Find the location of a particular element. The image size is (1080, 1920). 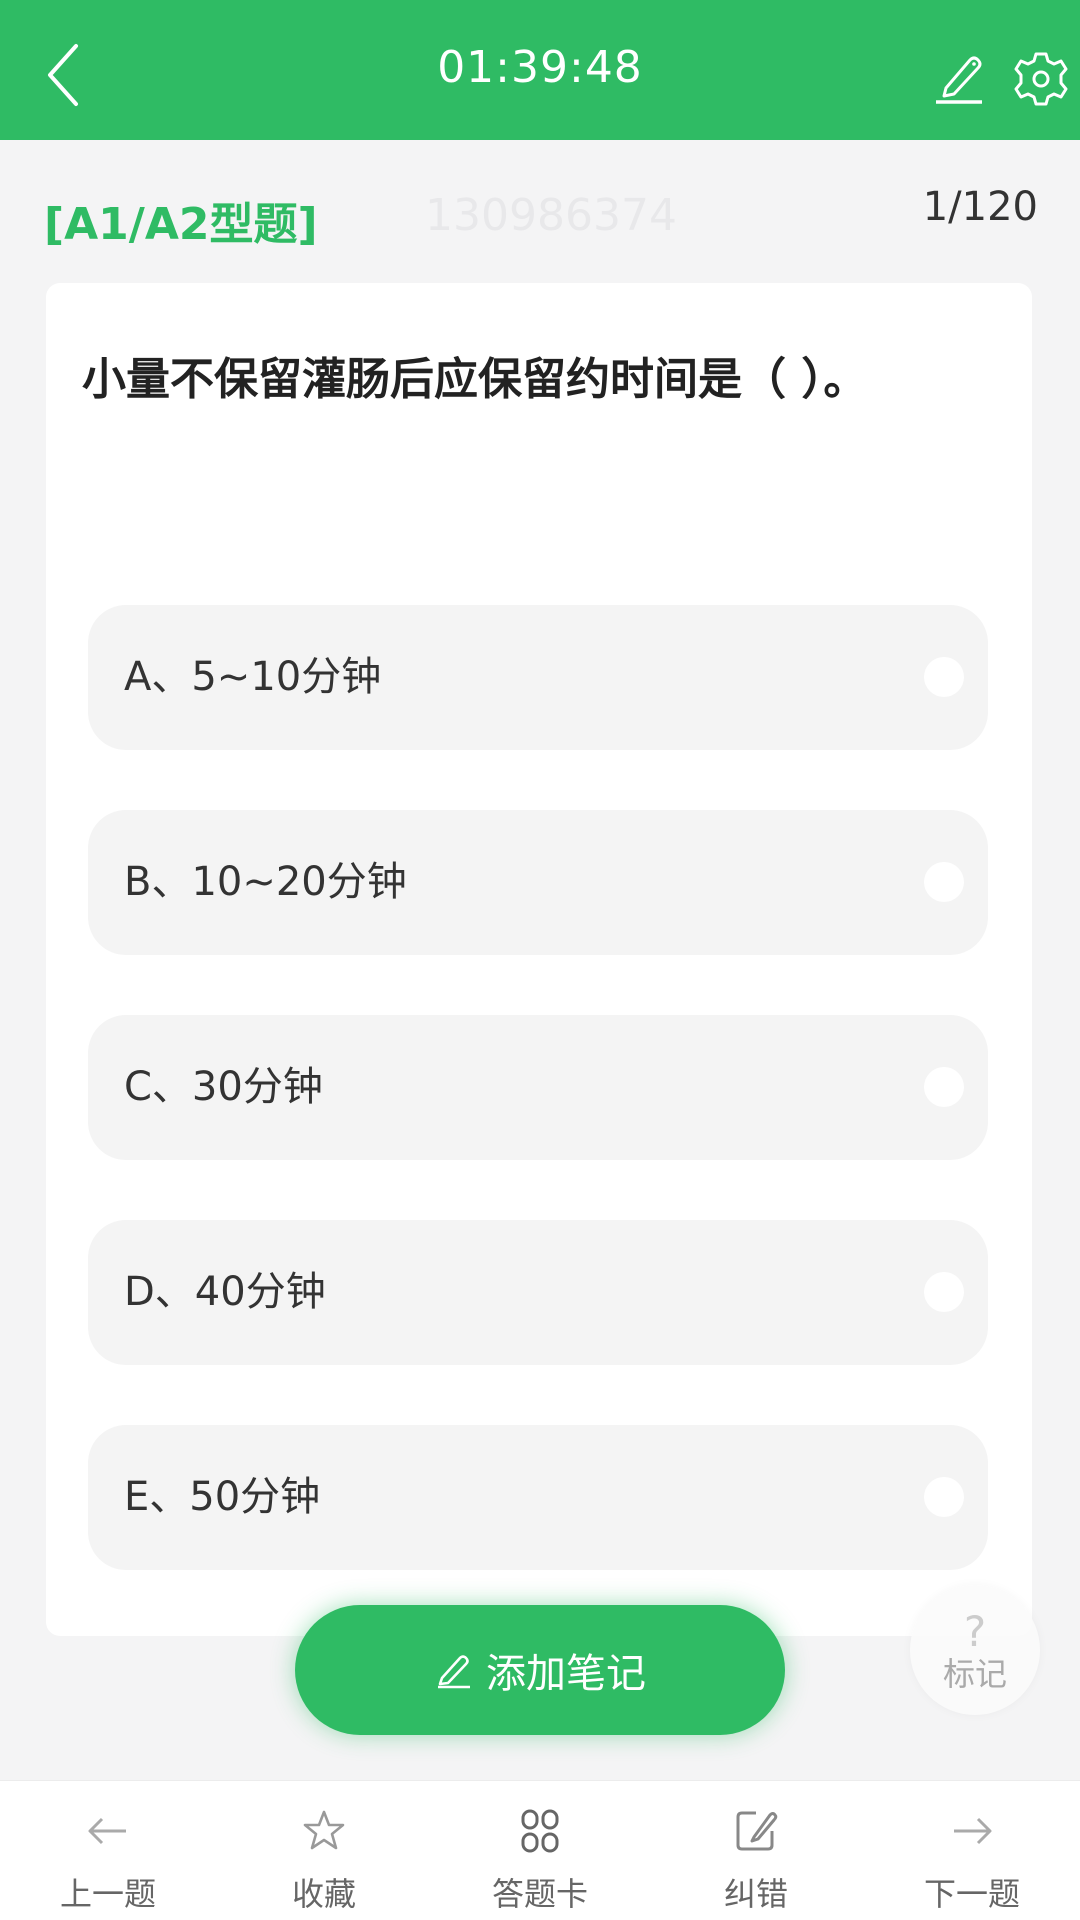

gear-icon is located at coordinates (1041, 79).